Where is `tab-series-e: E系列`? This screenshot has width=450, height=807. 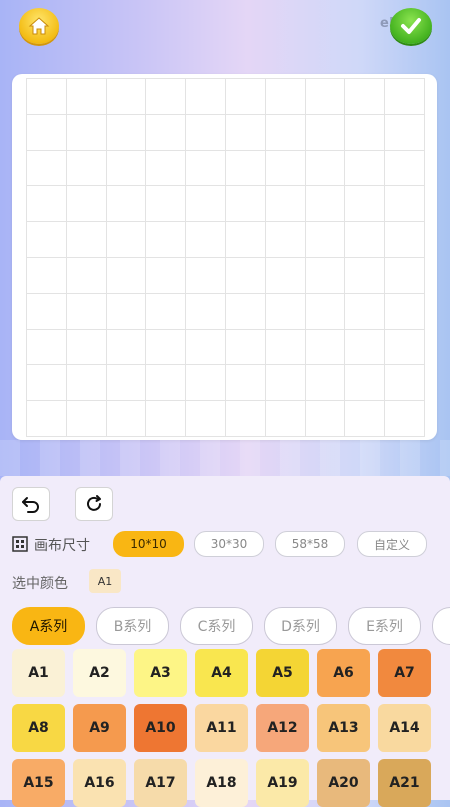
tab-series-e: E系列 is located at coordinates (384, 626).